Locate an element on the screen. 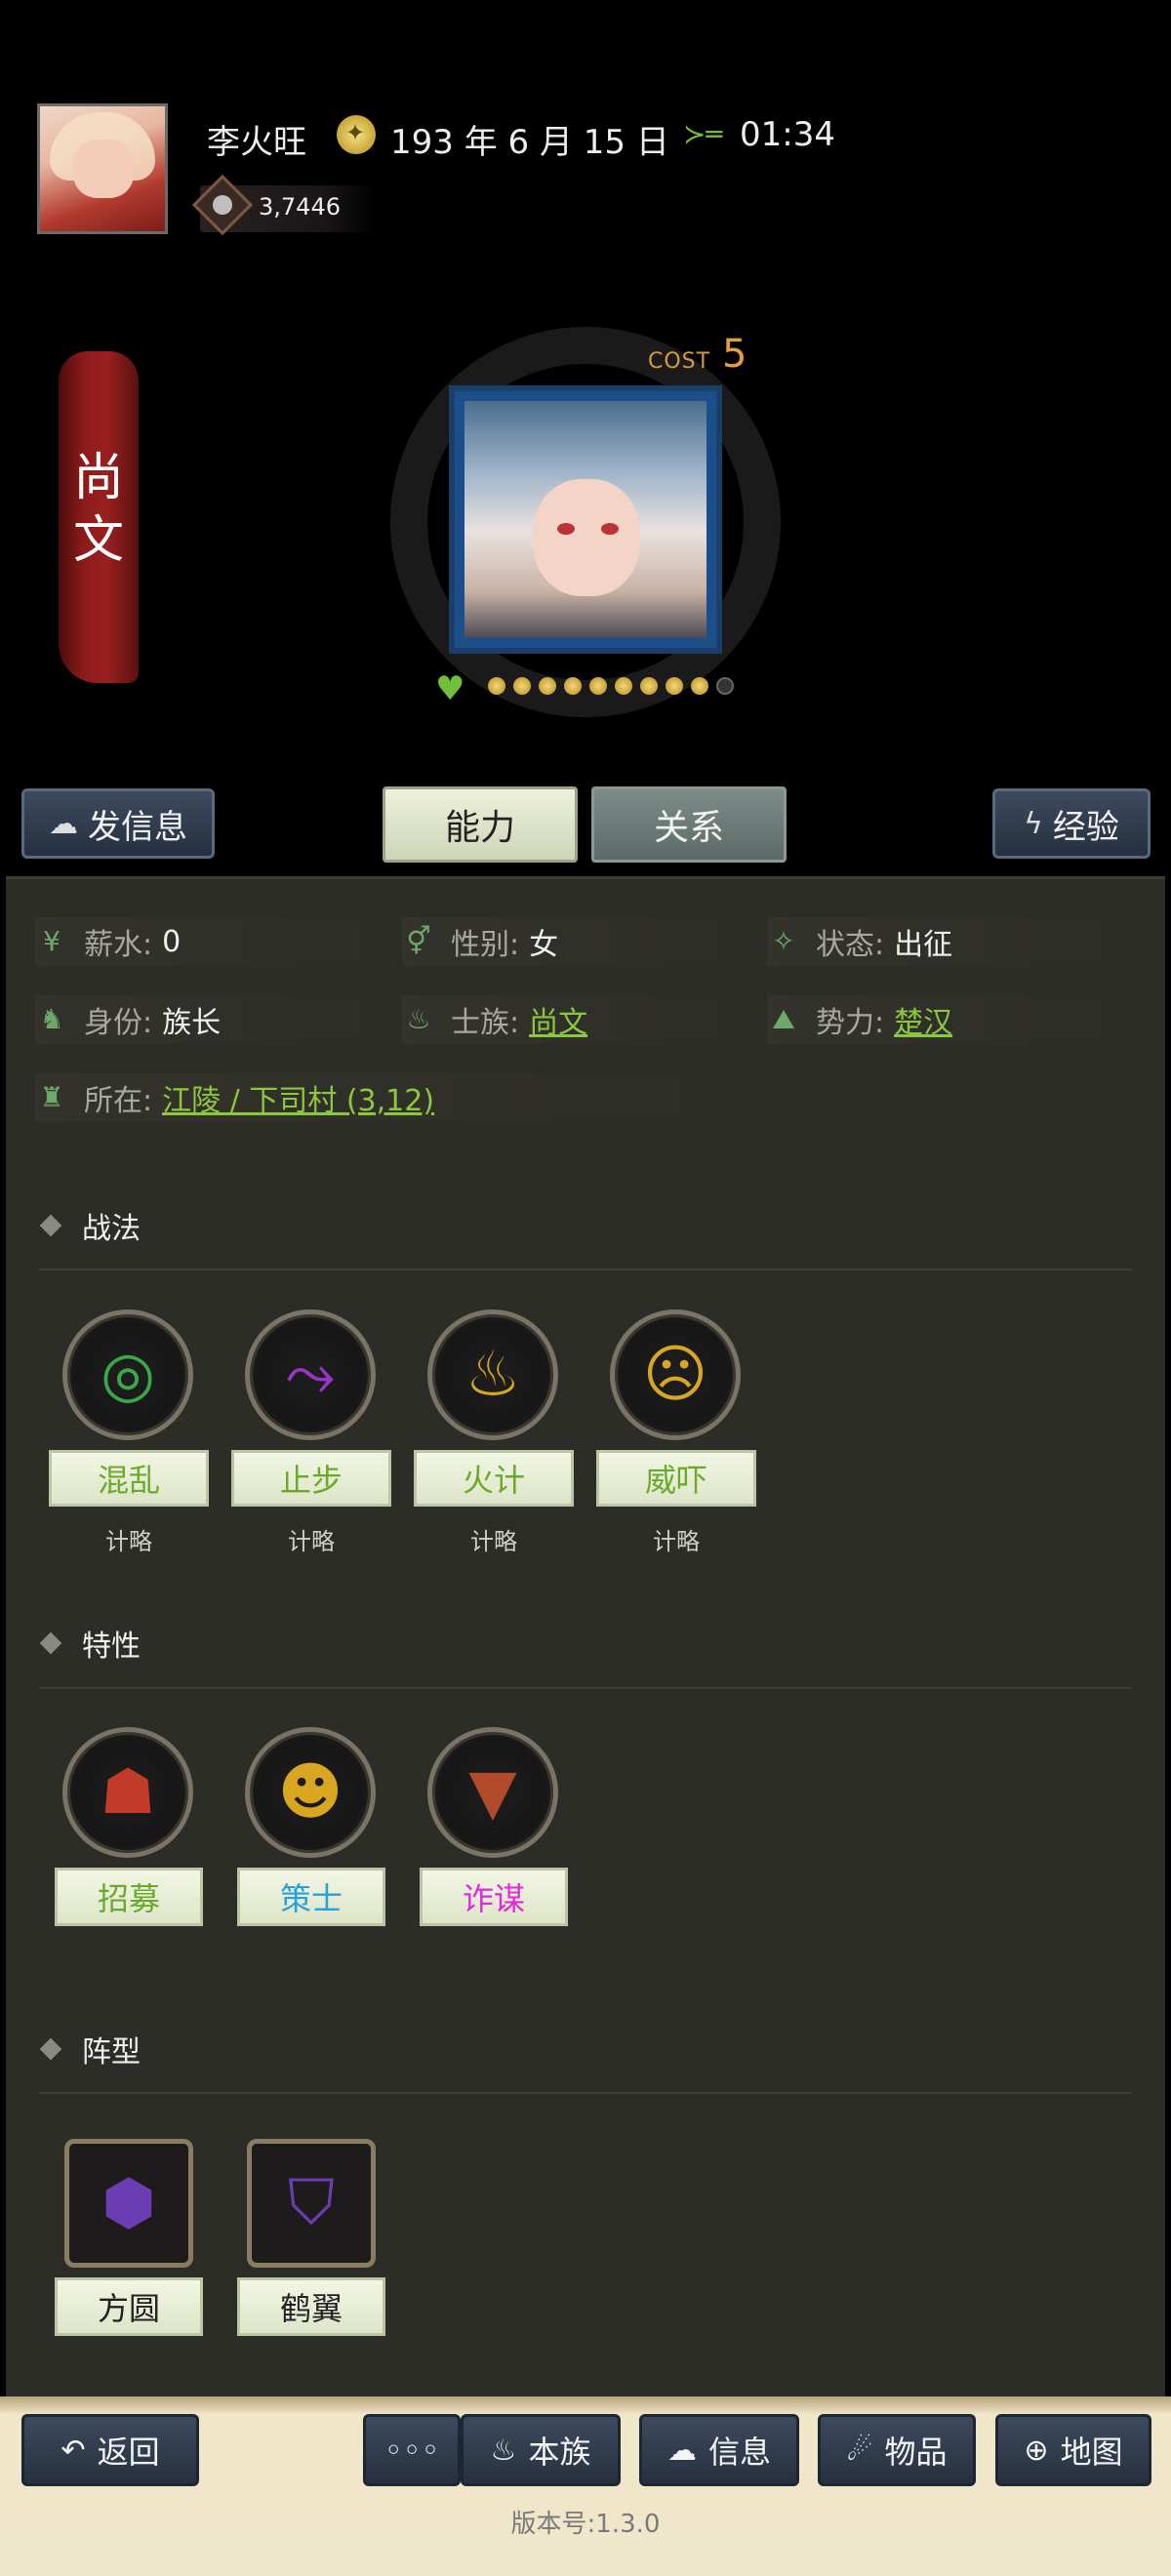 The image size is (1171, 2576). cost-label: COST is located at coordinates (679, 361).